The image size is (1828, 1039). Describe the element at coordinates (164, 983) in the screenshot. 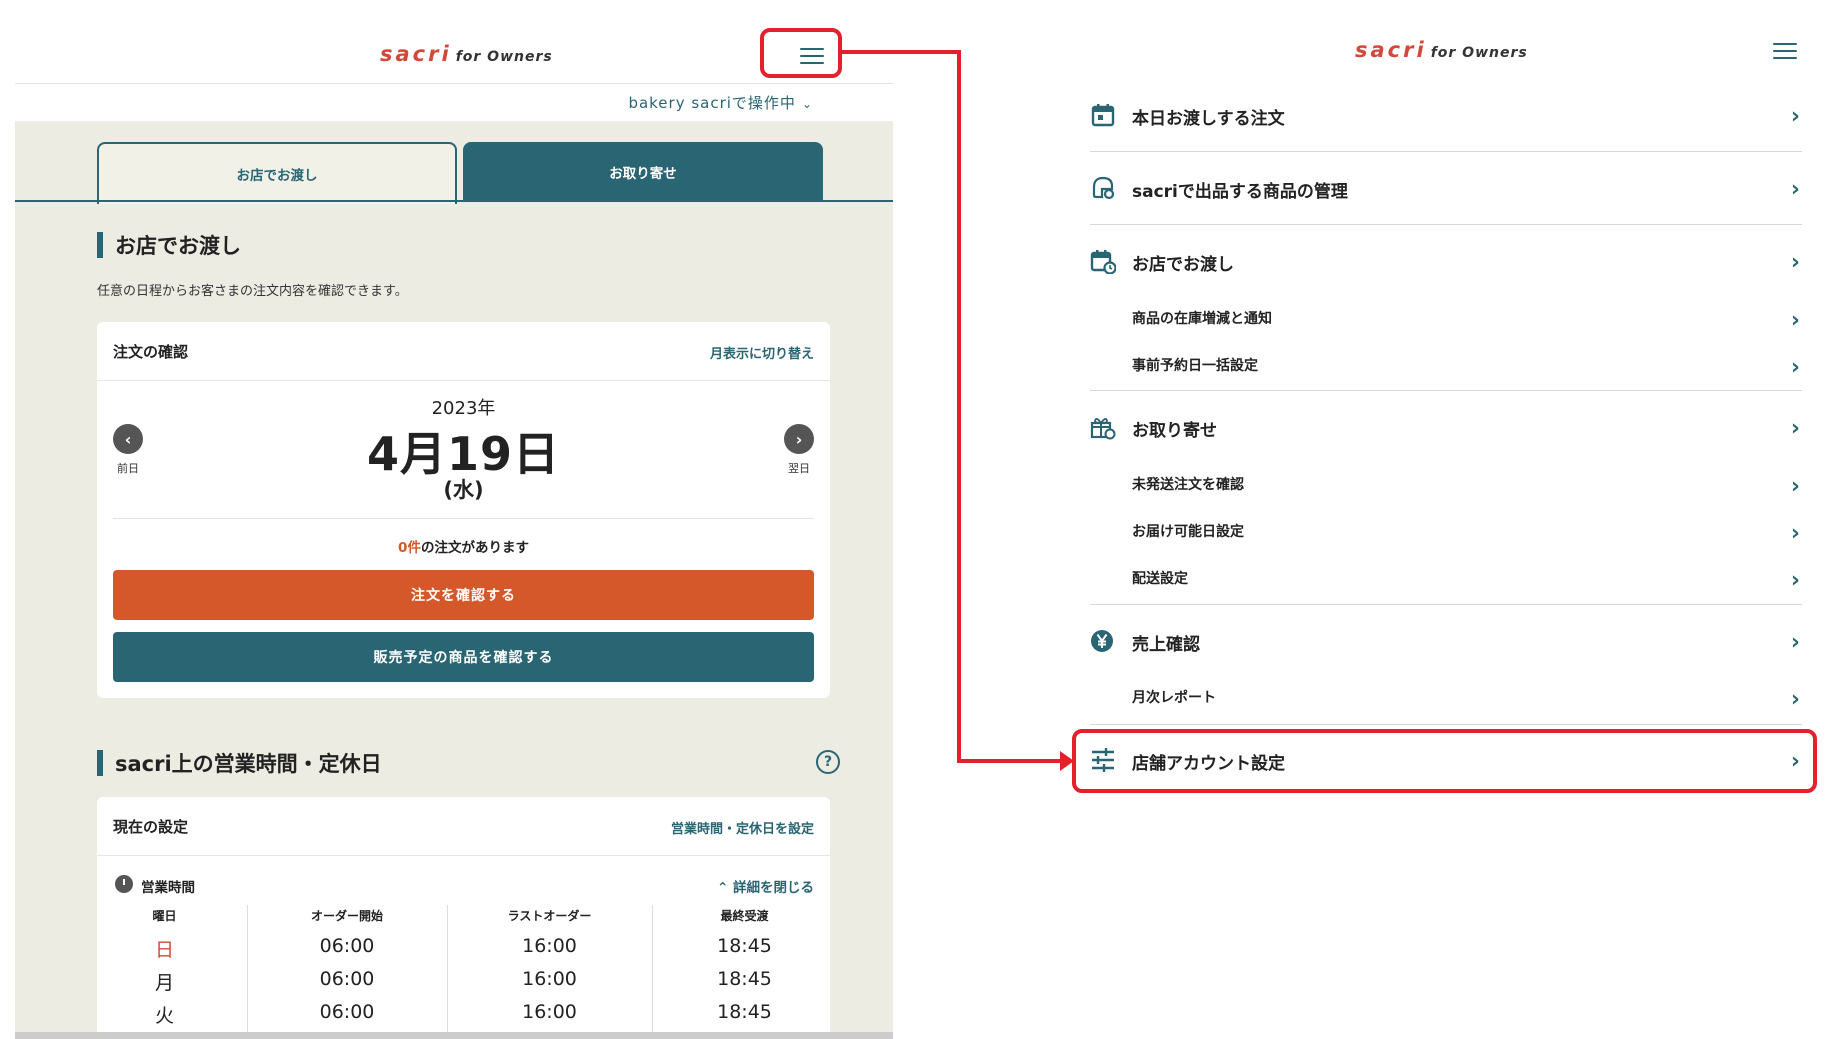

I see `table-cell-day: 月` at that location.